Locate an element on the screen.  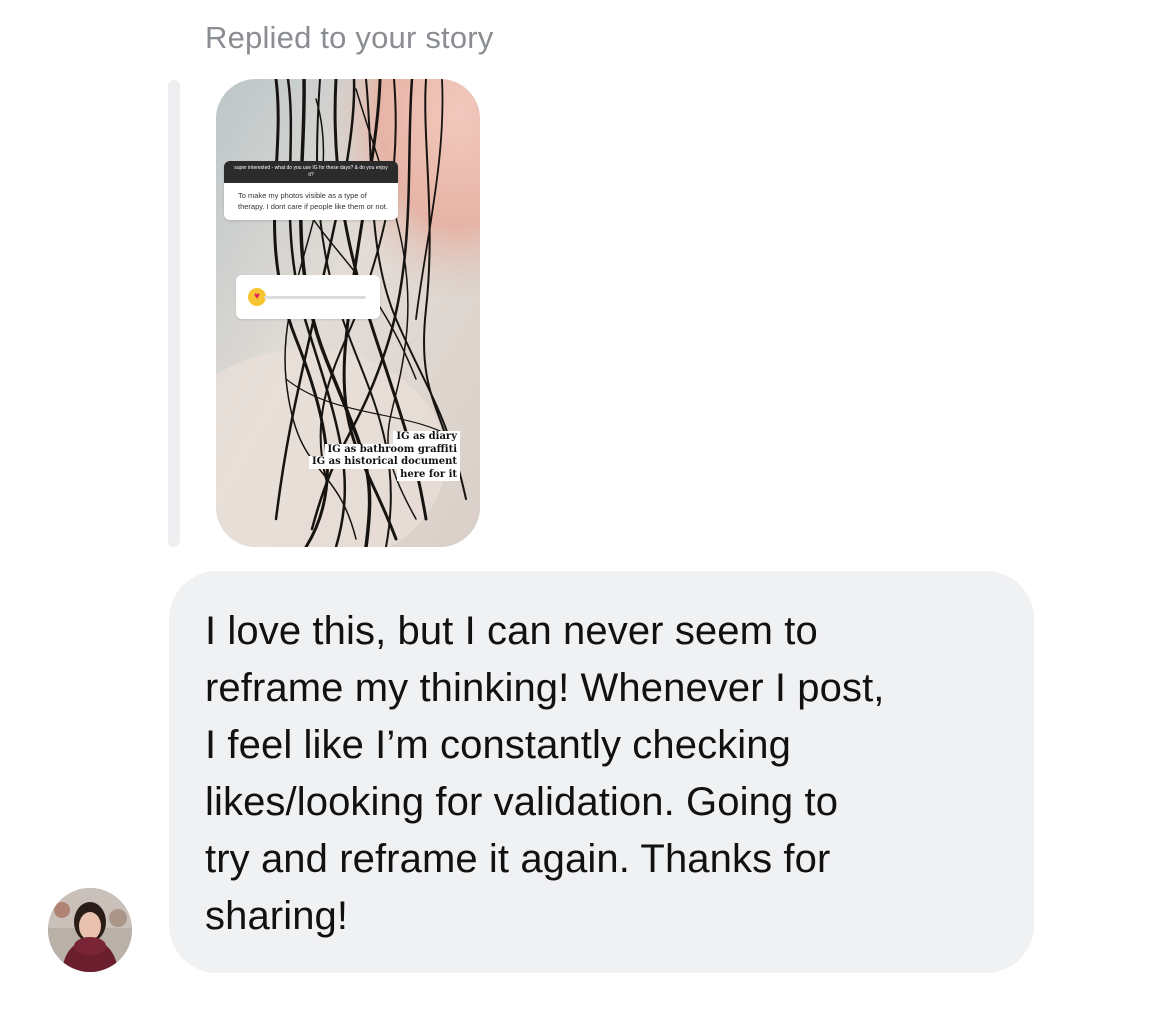
quote-bar is located at coordinates (174, 313).